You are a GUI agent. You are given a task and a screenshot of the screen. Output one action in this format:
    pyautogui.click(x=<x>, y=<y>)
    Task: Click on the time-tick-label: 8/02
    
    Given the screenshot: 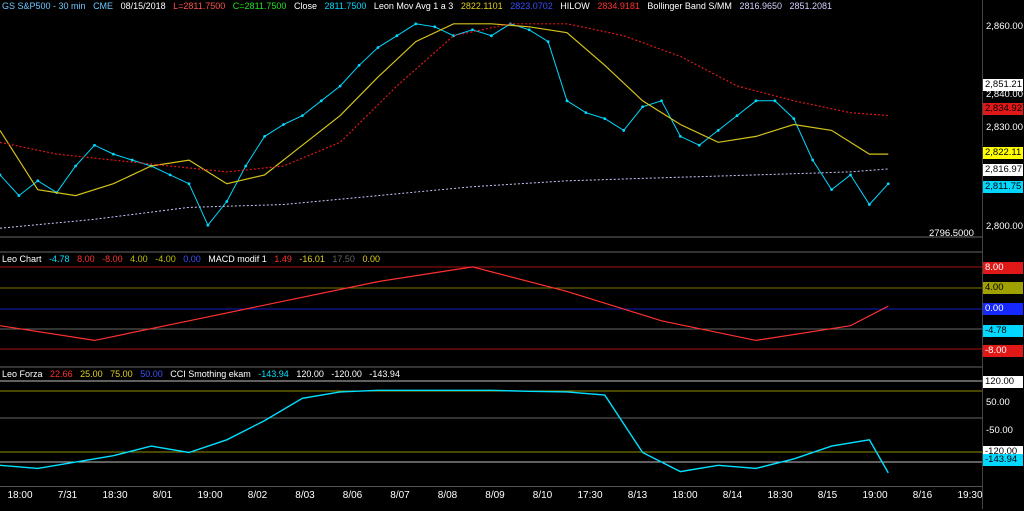 What is the action you would take?
    pyautogui.click(x=257, y=495)
    